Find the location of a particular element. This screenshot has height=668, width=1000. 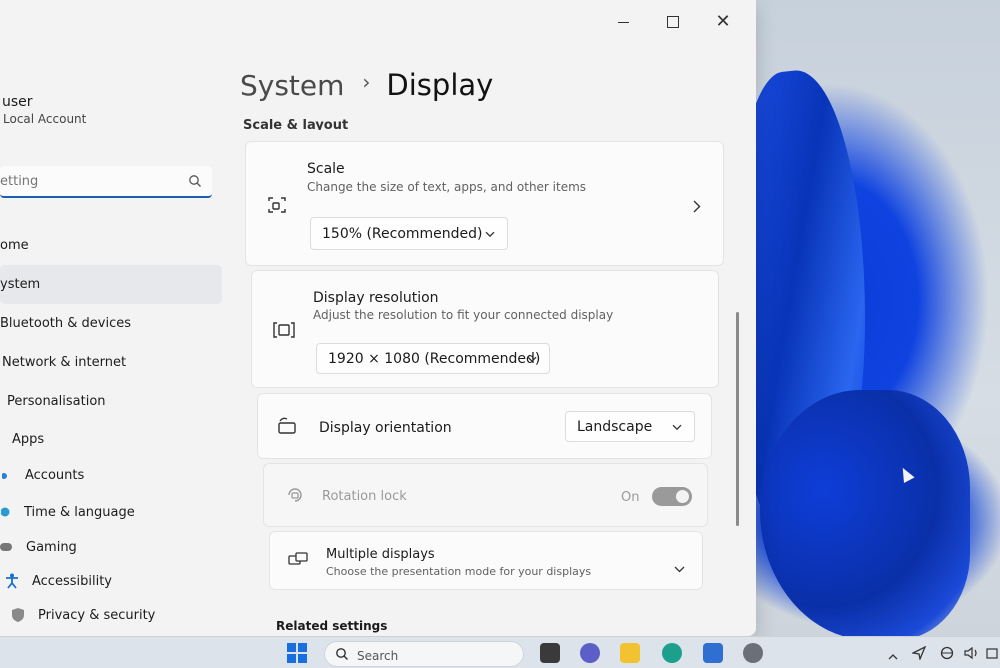

toggle-knob is located at coordinates (682, 496).